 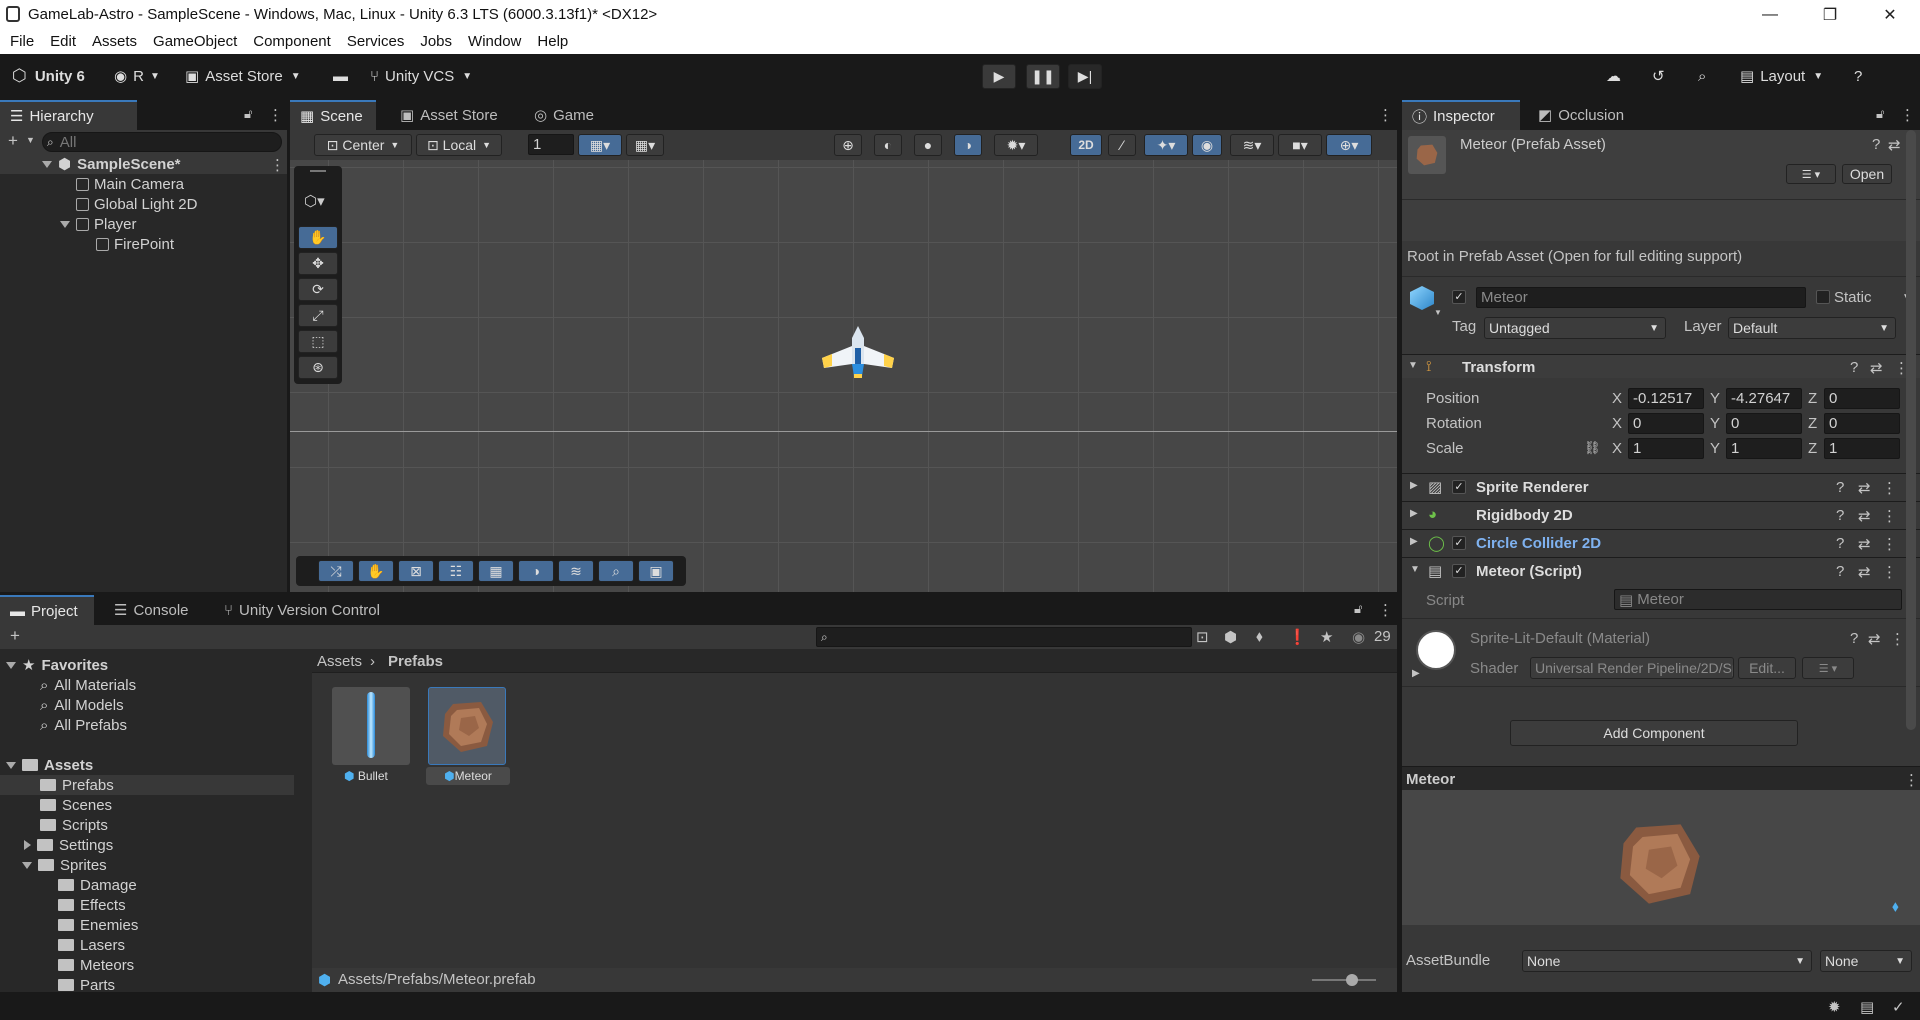 I want to click on sliders-icon: ☷, so click(x=456, y=571).